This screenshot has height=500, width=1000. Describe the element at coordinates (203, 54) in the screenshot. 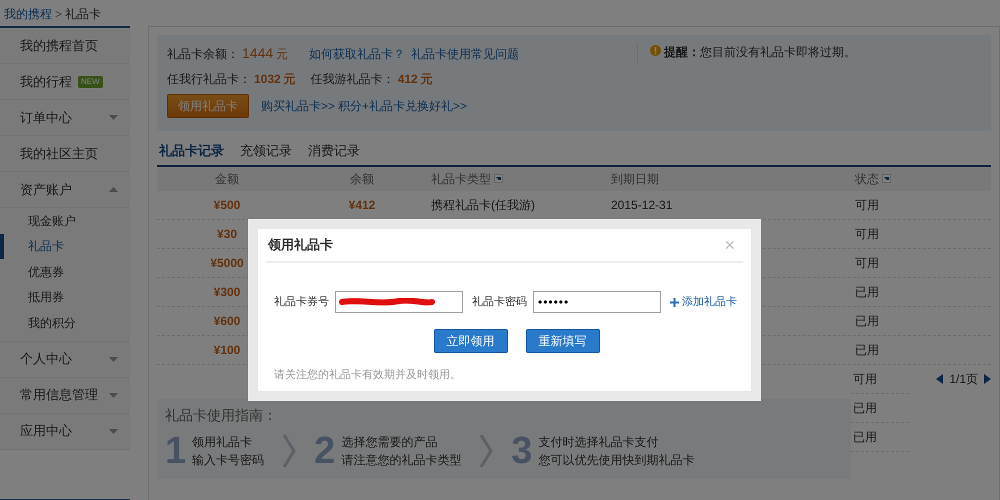

I see `balance-label: 礼品卡余额：` at that location.